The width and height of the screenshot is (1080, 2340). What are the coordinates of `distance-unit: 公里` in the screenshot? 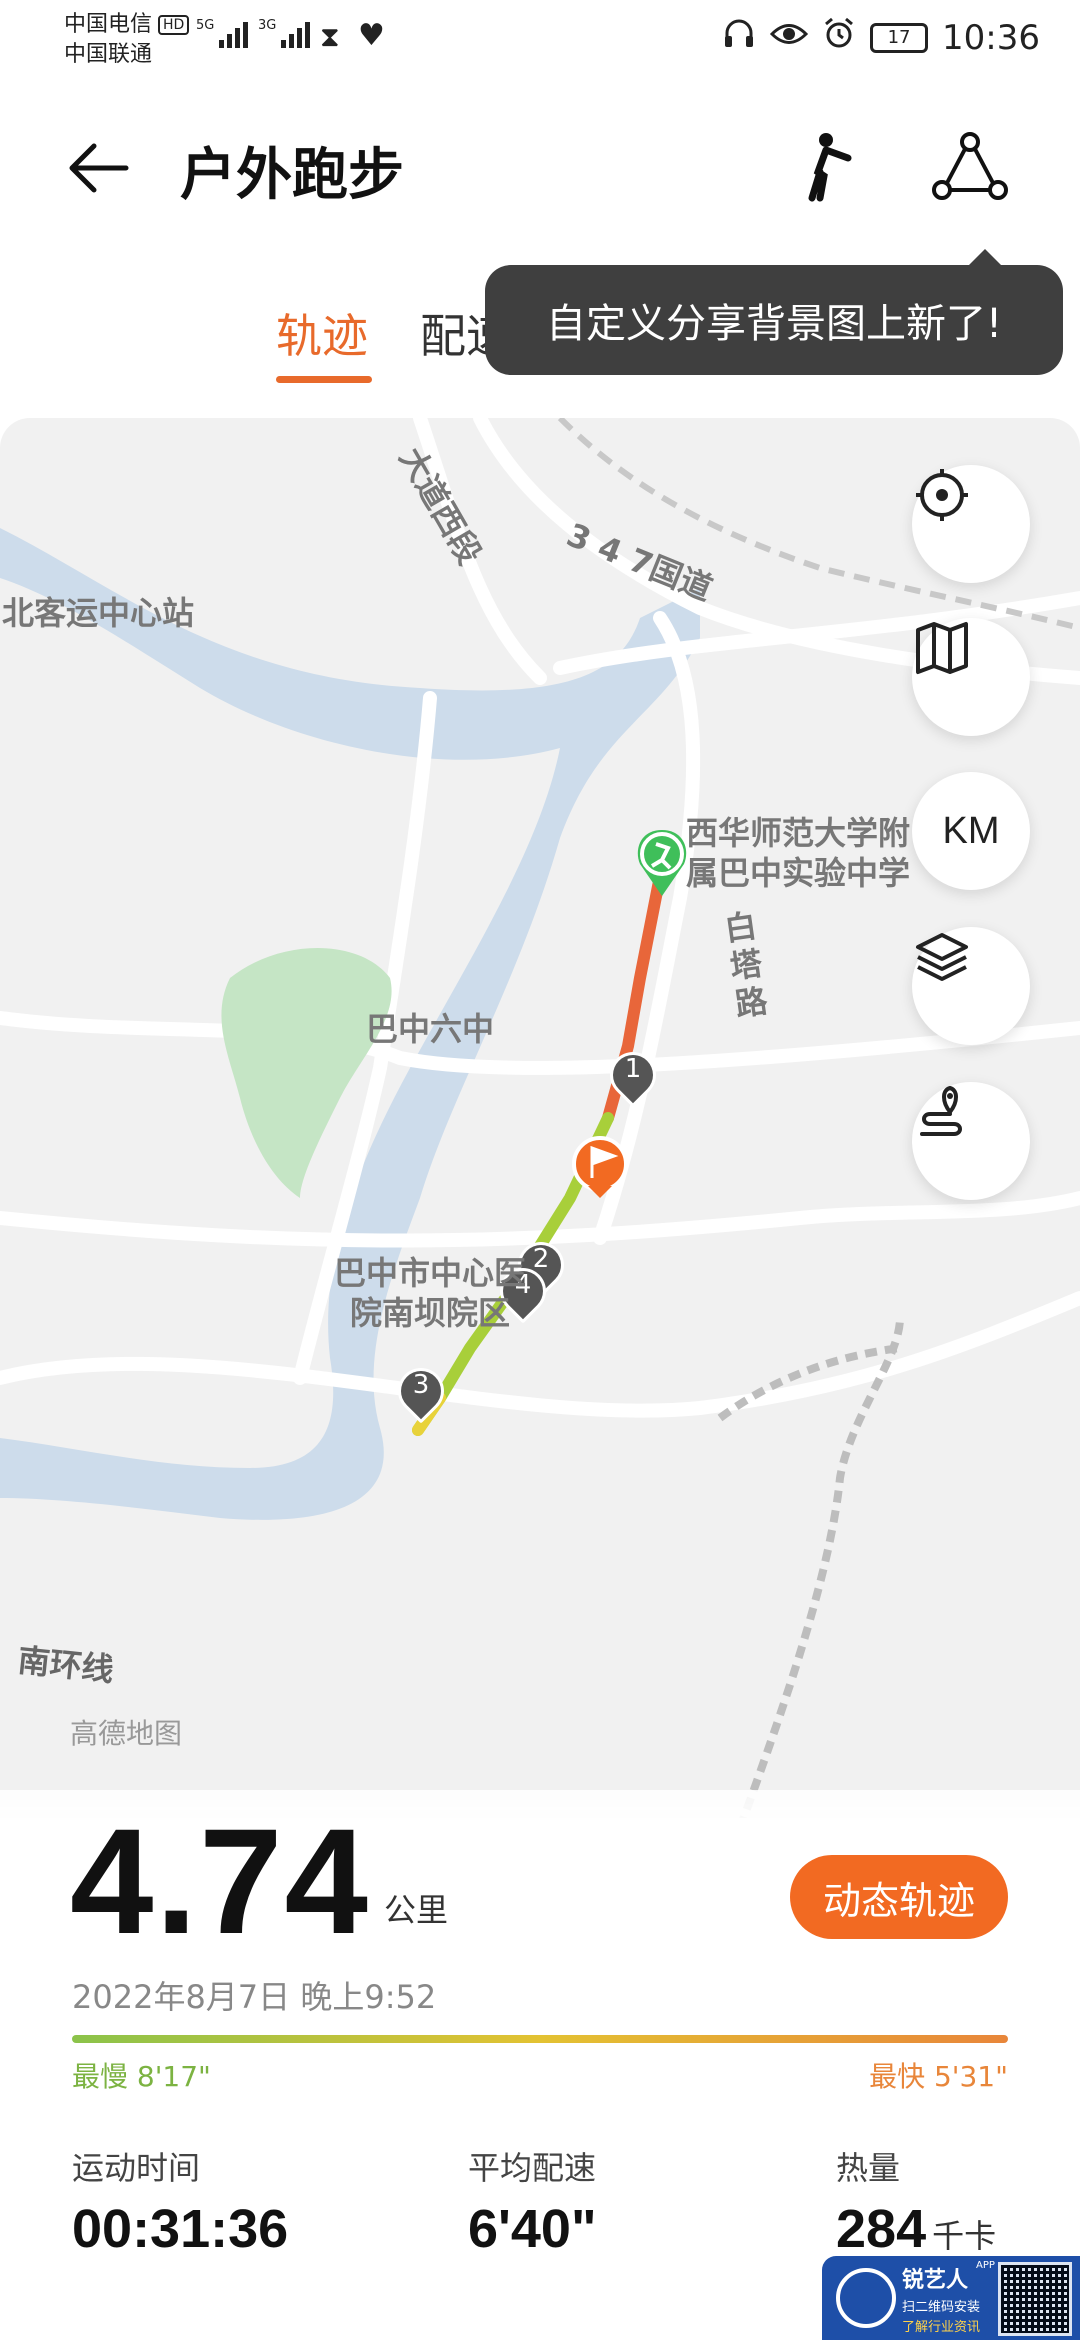 It's located at (416, 1910).